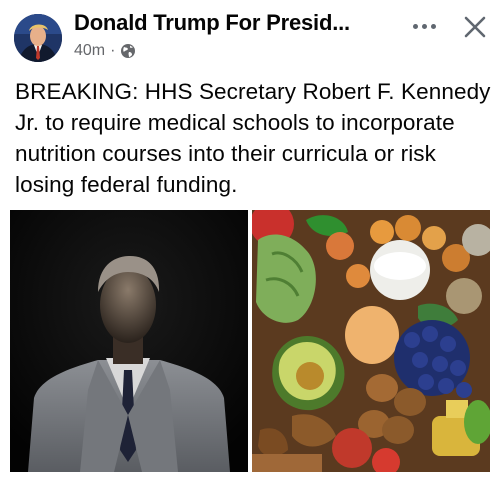 The height and width of the screenshot is (482, 500). What do you see at coordinates (415, 26) in the screenshot?
I see `more-horizontal-icon` at bounding box center [415, 26].